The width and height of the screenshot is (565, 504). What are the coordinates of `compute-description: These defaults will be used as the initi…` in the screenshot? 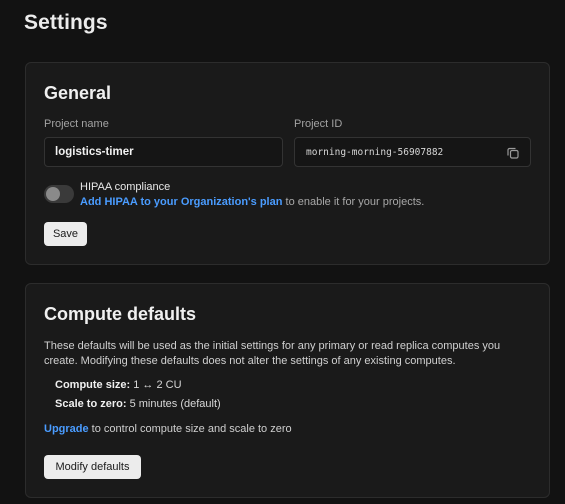 It's located at (272, 353).